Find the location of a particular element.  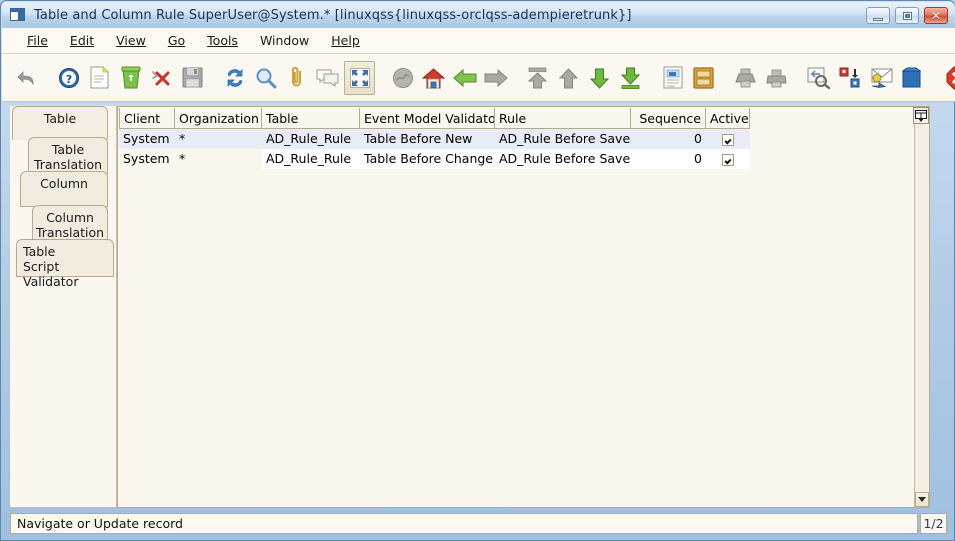

grid-column-menu-button is located at coordinates (921, 115).